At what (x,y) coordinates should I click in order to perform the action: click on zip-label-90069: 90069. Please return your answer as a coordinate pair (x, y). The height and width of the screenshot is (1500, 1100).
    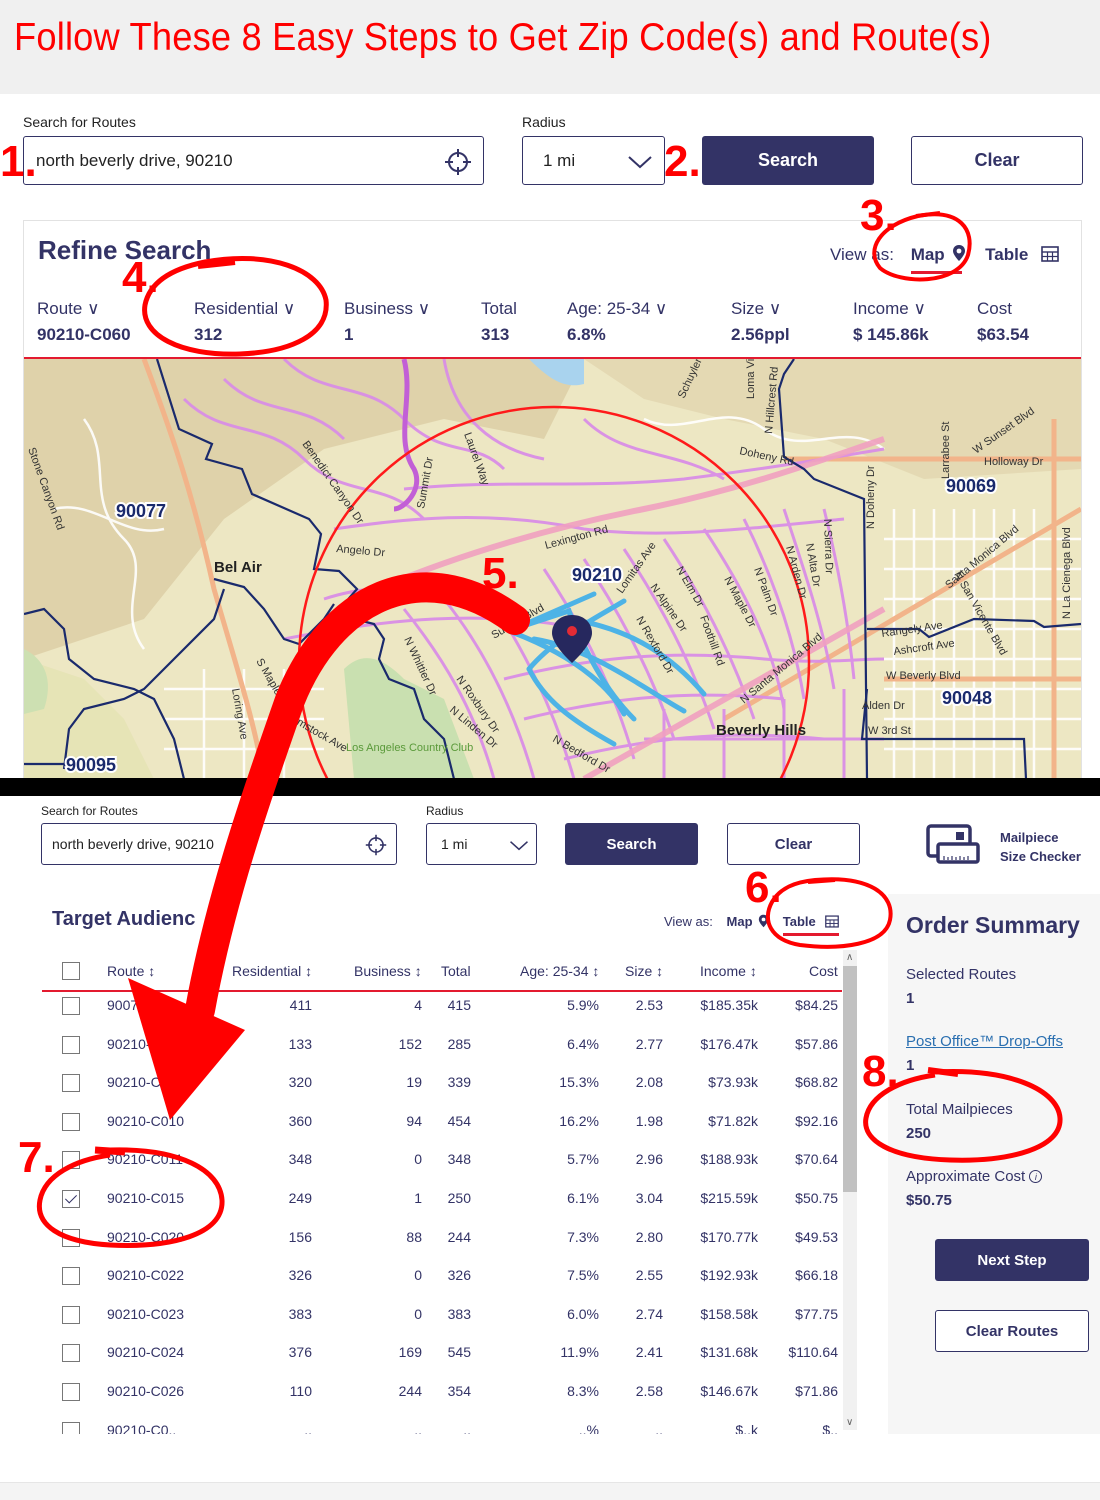
    Looking at the image, I should click on (971, 486).